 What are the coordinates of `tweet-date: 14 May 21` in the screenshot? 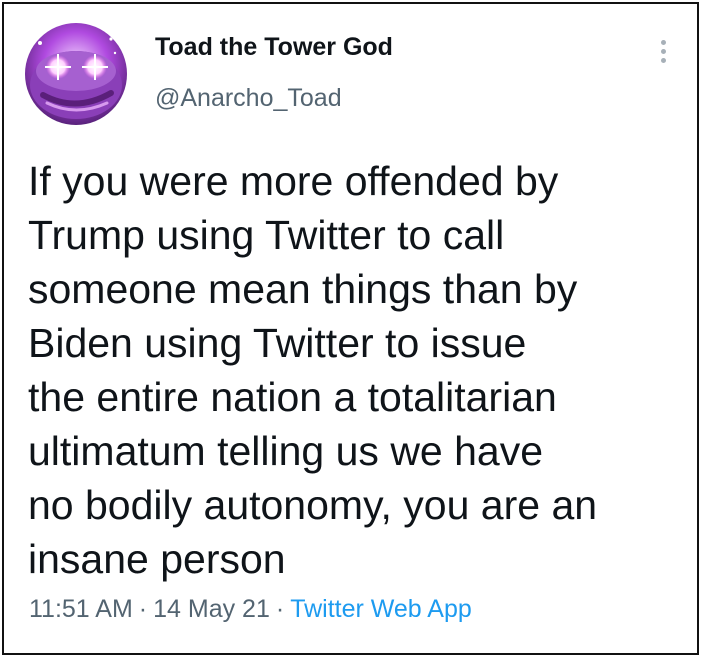 It's located at (211, 609).